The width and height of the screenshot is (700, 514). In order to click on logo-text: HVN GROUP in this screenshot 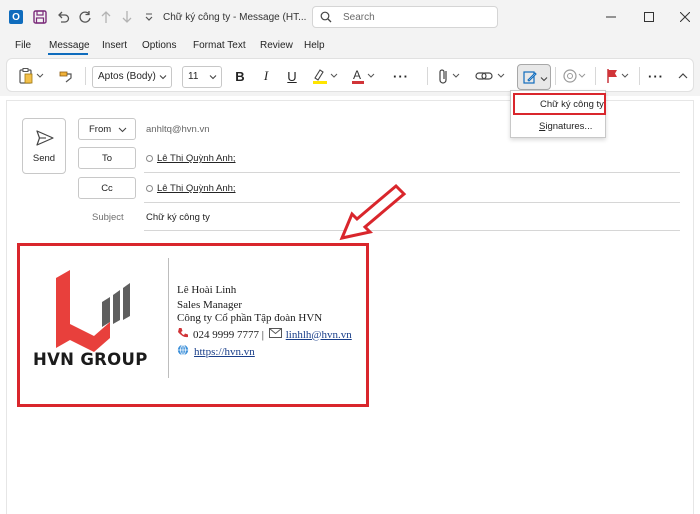, I will do `click(90, 359)`.